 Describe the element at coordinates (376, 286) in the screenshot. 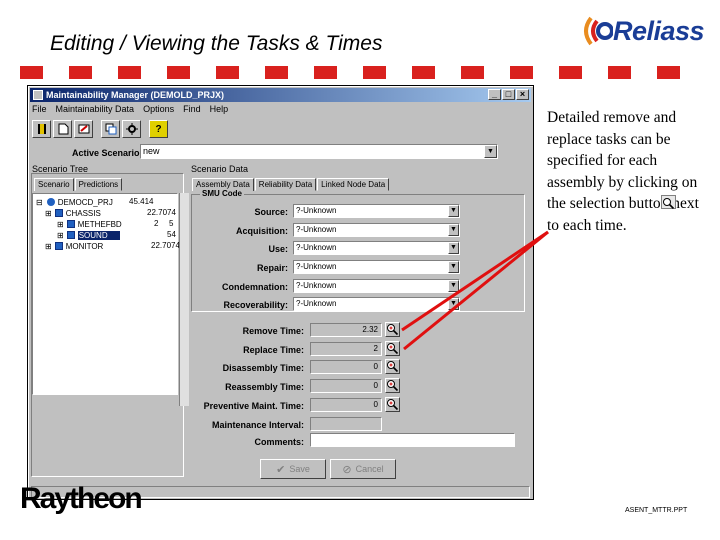

I see `condemnation-select: ?-Unknown ▼` at that location.